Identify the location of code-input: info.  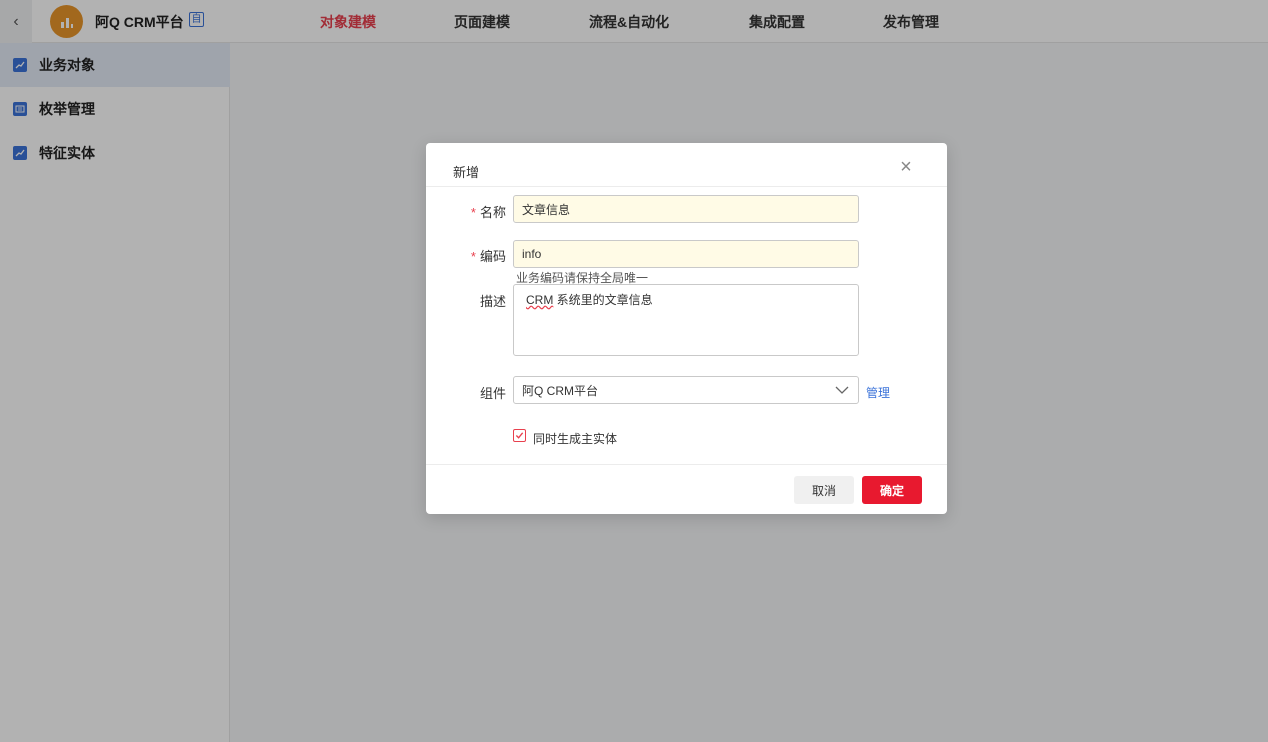
(686, 254).